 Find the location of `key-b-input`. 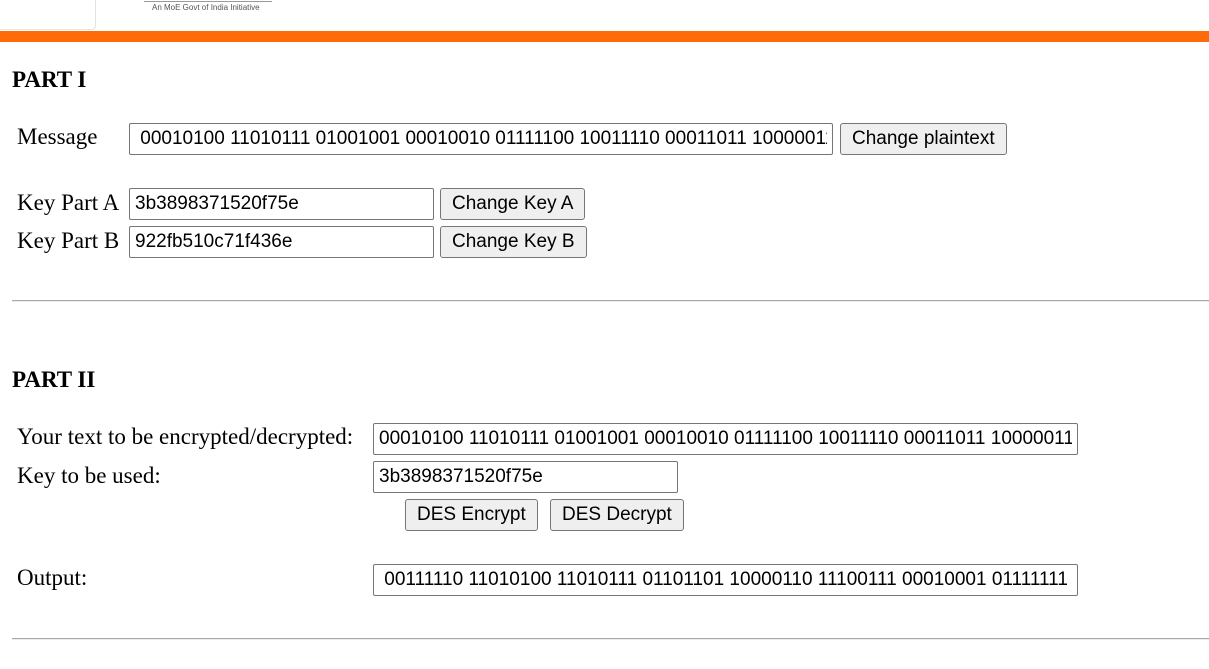

key-b-input is located at coordinates (281, 242).